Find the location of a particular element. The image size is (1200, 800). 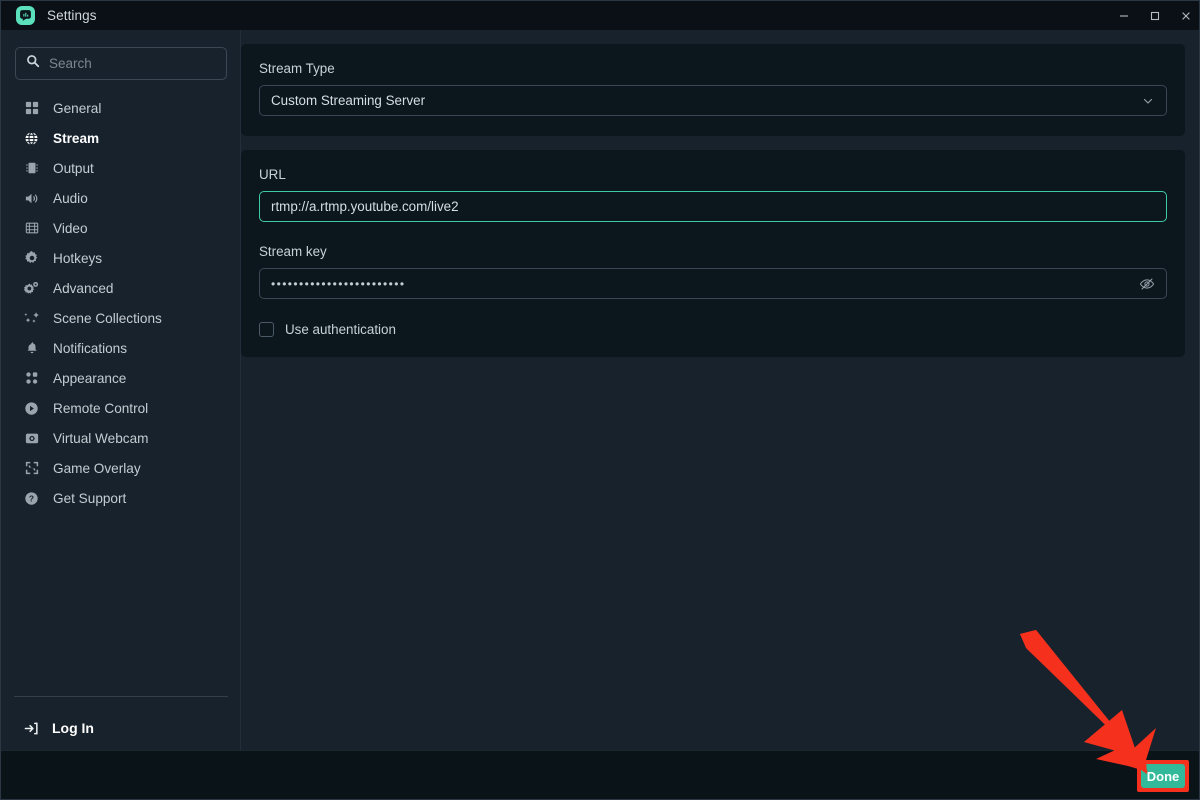

play-circle-icon is located at coordinates (31, 408).